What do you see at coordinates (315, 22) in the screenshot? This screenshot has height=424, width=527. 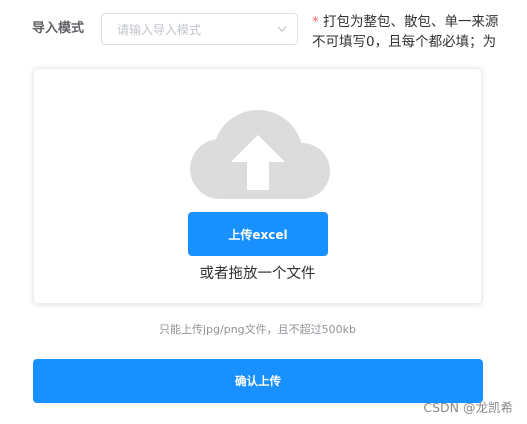 I see `required-star: *` at bounding box center [315, 22].